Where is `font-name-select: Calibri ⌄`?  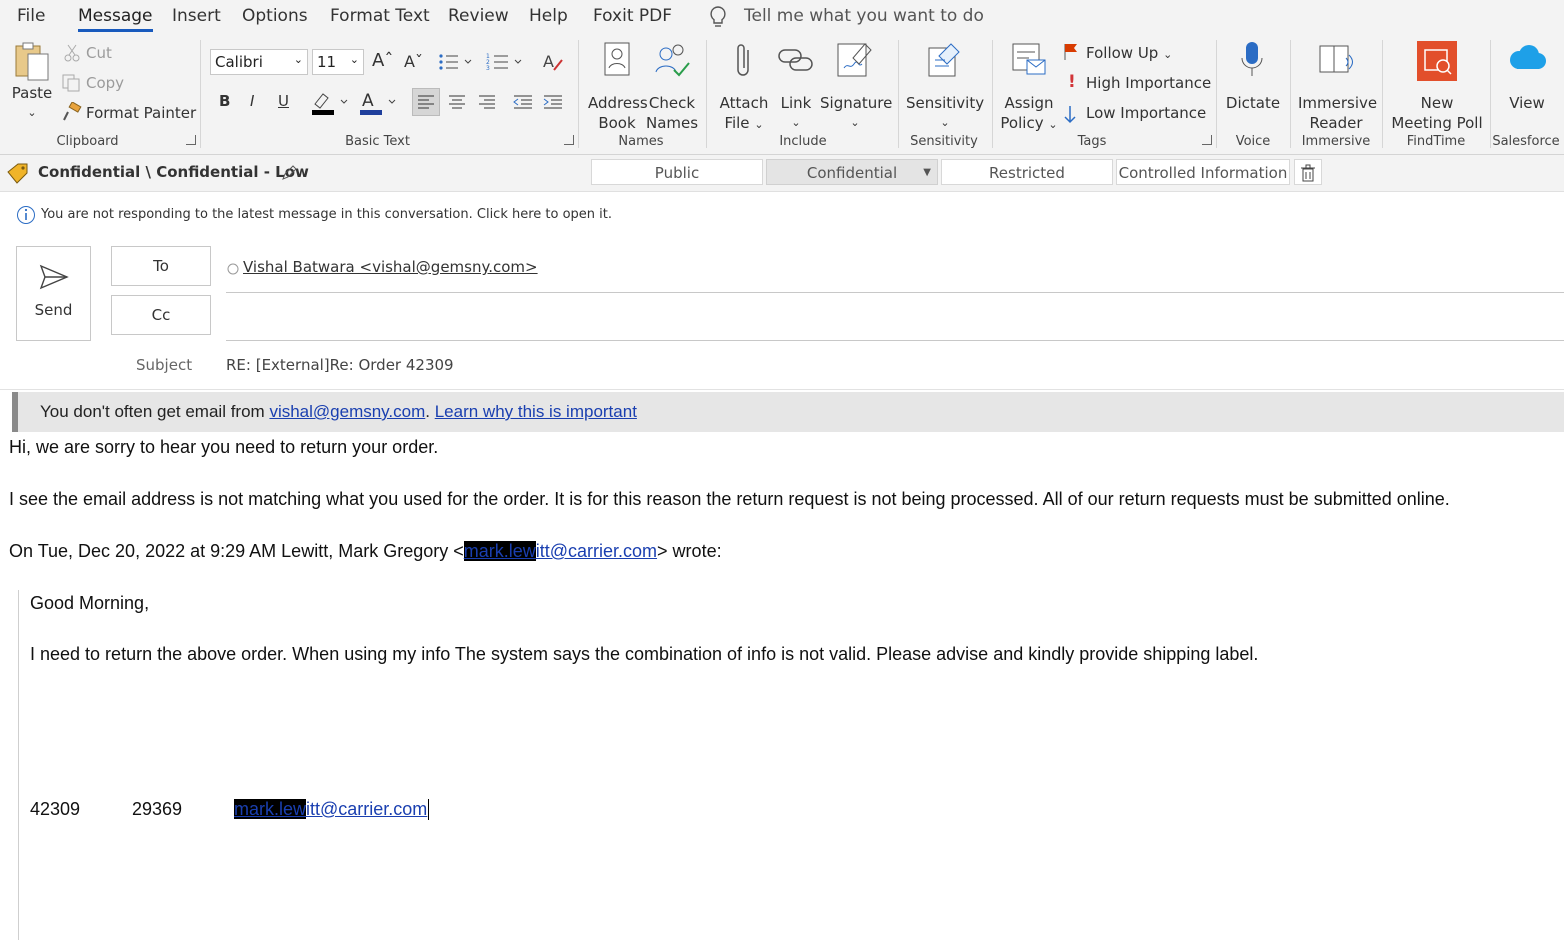 font-name-select: Calibri ⌄ is located at coordinates (259, 62).